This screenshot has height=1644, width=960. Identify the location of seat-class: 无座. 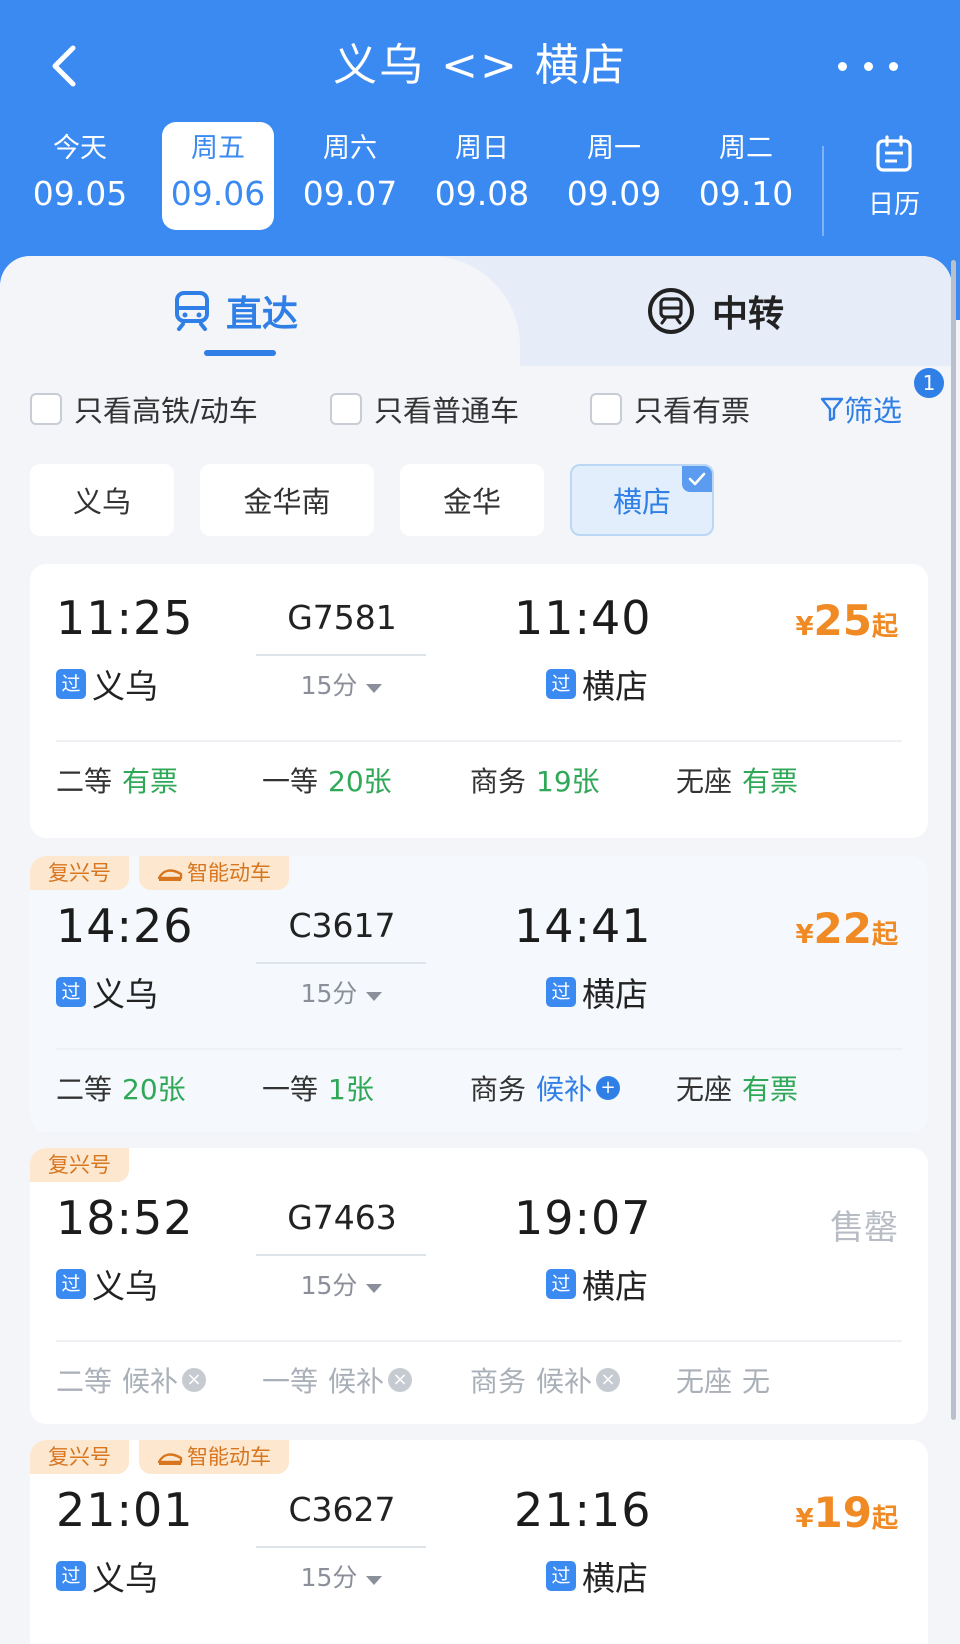
(704, 1381).